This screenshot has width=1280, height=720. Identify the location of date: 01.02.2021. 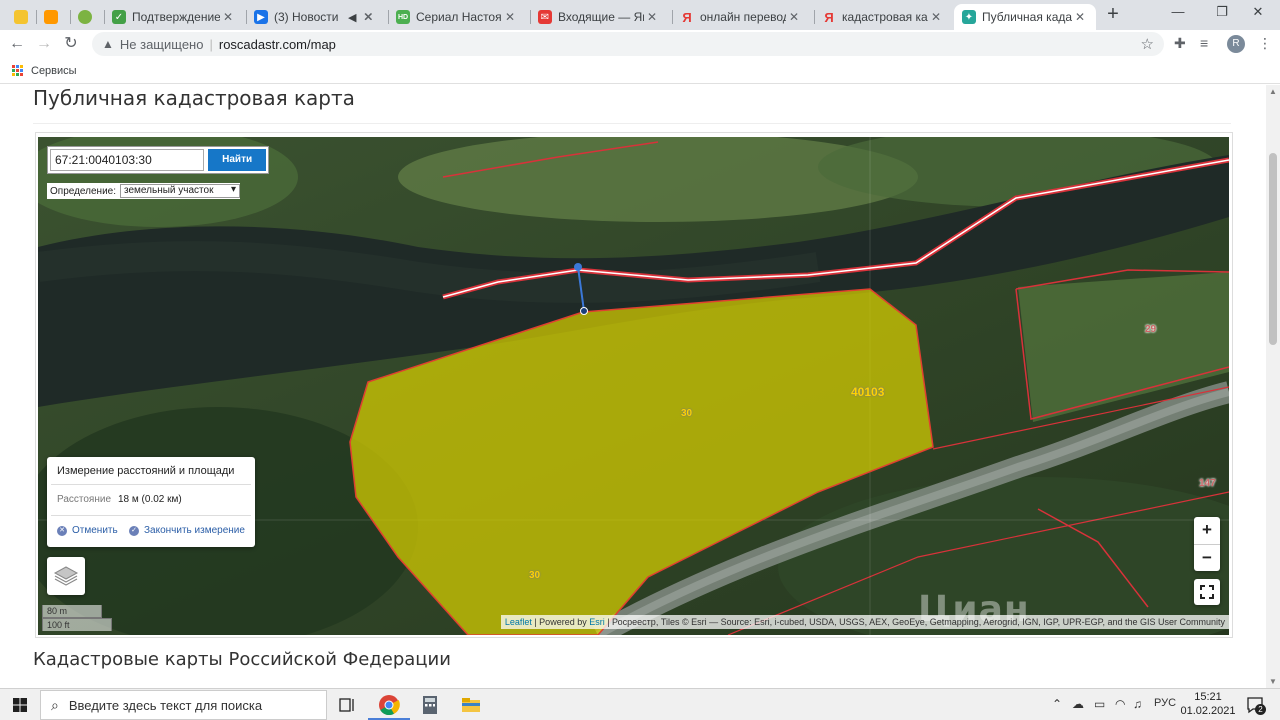
(1208, 711).